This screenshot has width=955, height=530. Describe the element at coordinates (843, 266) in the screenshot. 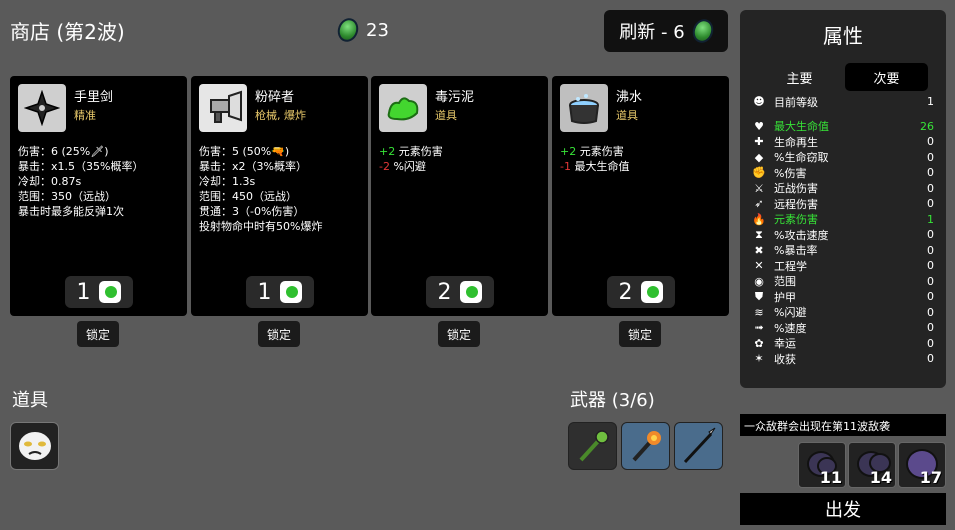

I see `attribute-row: ✕ 工程学 0` at that location.